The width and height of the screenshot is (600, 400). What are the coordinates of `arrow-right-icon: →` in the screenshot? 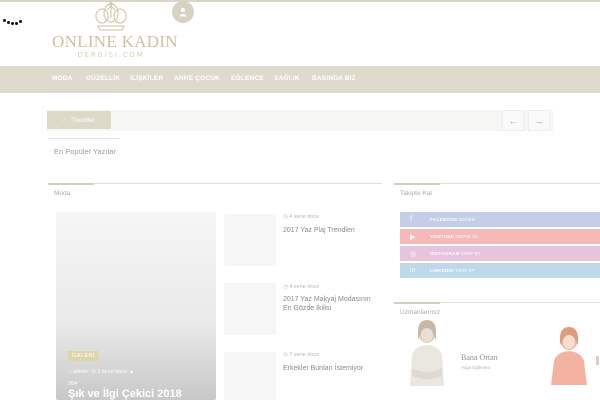 It's located at (539, 120).